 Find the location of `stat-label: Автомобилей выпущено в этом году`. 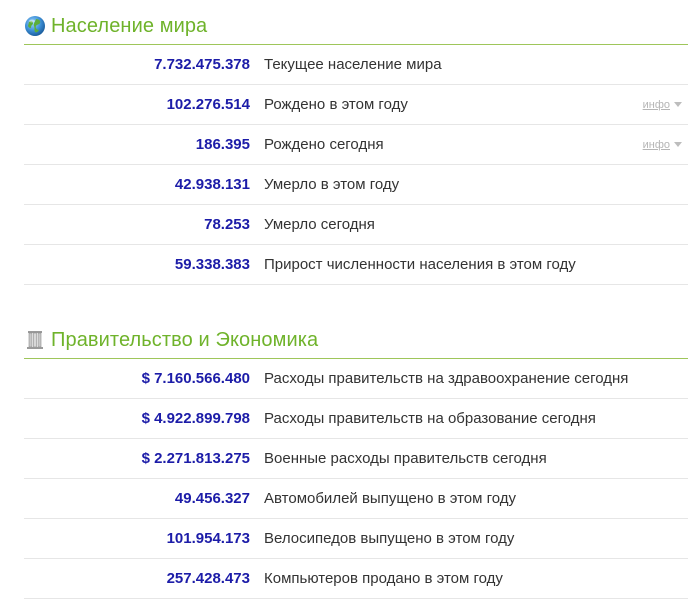

stat-label: Автомобилей выпущено в этом году is located at coordinates (390, 498).